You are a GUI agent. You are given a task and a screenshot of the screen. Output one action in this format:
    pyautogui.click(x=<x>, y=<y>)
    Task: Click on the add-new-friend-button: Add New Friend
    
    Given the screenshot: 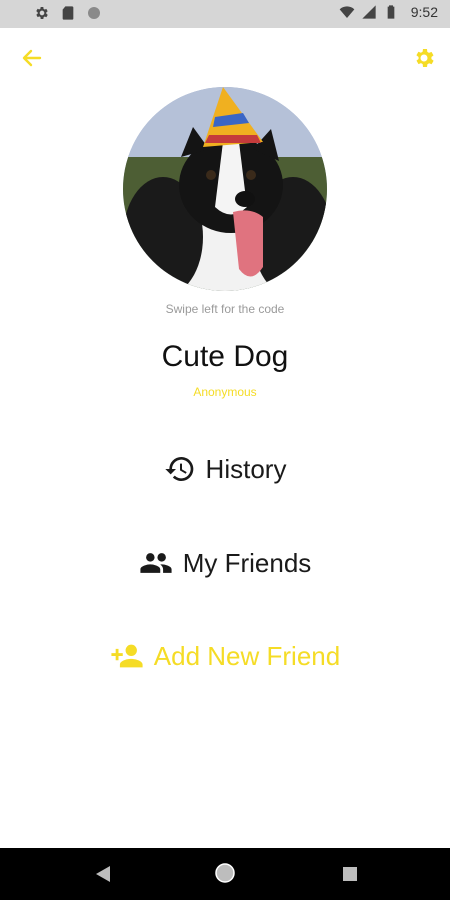 What is the action you would take?
    pyautogui.click(x=225, y=656)
    